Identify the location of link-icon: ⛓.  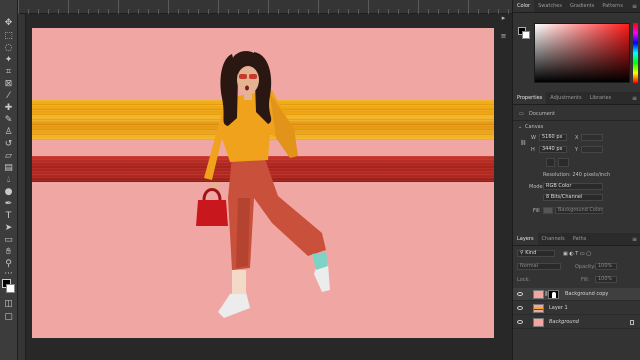
(523, 143).